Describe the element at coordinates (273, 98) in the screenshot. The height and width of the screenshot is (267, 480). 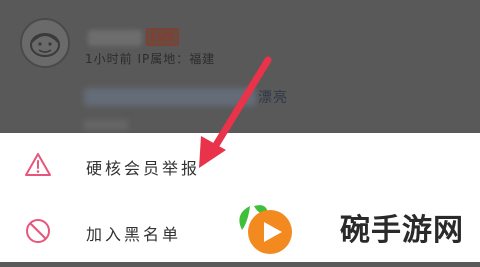
I see `comment-text-tail: 漂亮` at that location.